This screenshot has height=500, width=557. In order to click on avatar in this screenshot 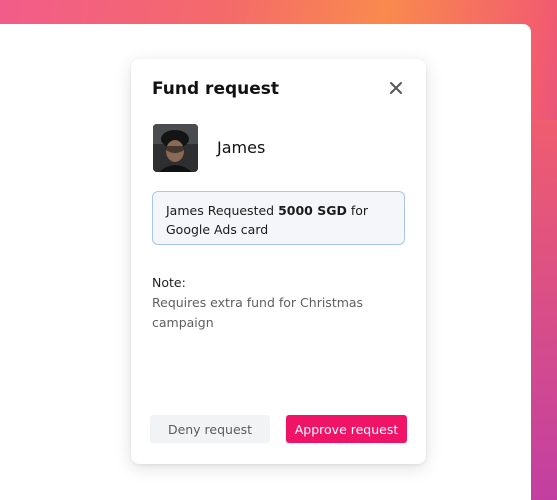, I will do `click(175, 148)`.